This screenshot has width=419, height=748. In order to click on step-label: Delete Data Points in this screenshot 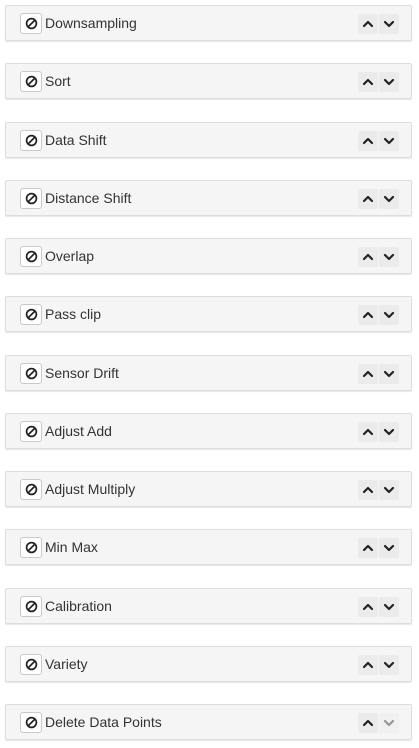, I will do `click(103, 722)`.